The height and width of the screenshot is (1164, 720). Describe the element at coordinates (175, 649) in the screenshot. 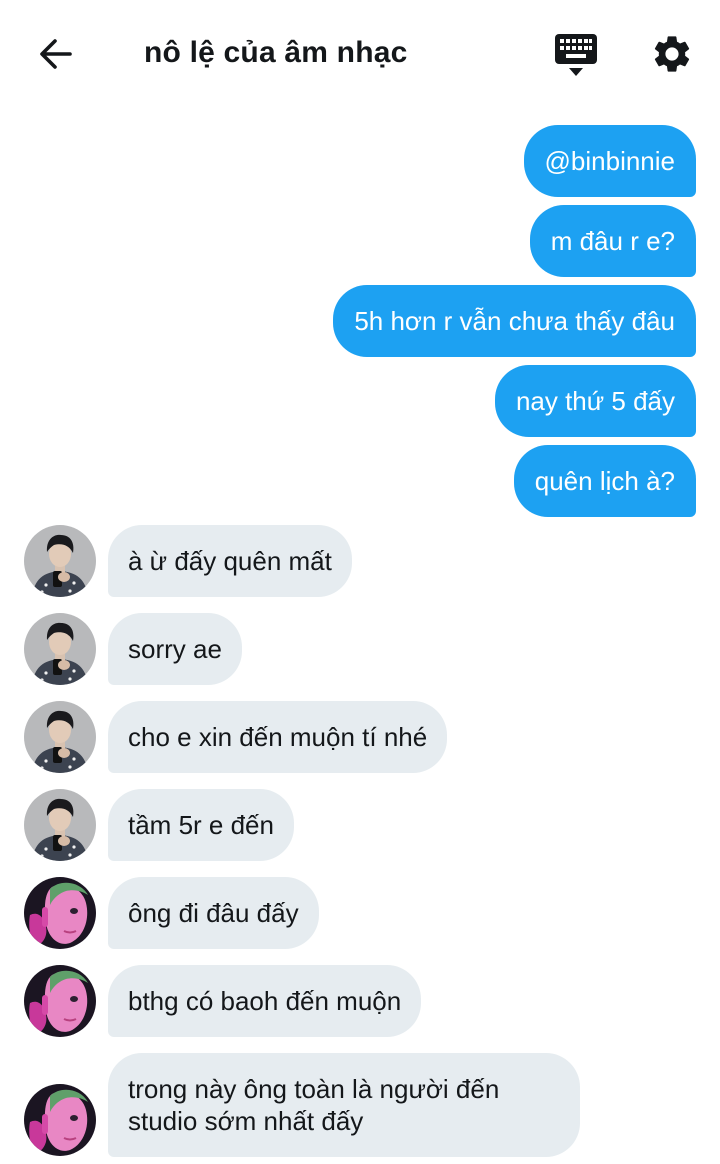

I see `incoming-message: sorry ae` at that location.